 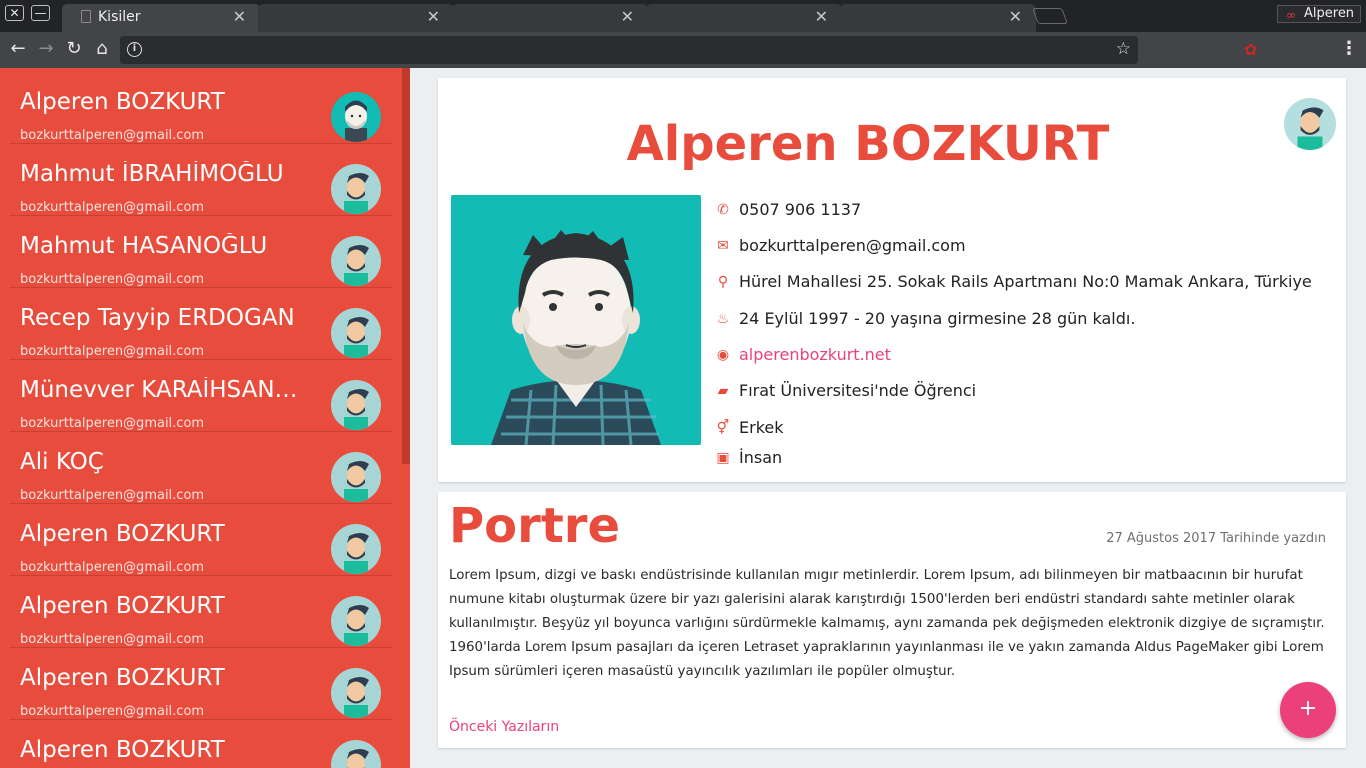 I want to click on profile-portrait, so click(x=576, y=320).